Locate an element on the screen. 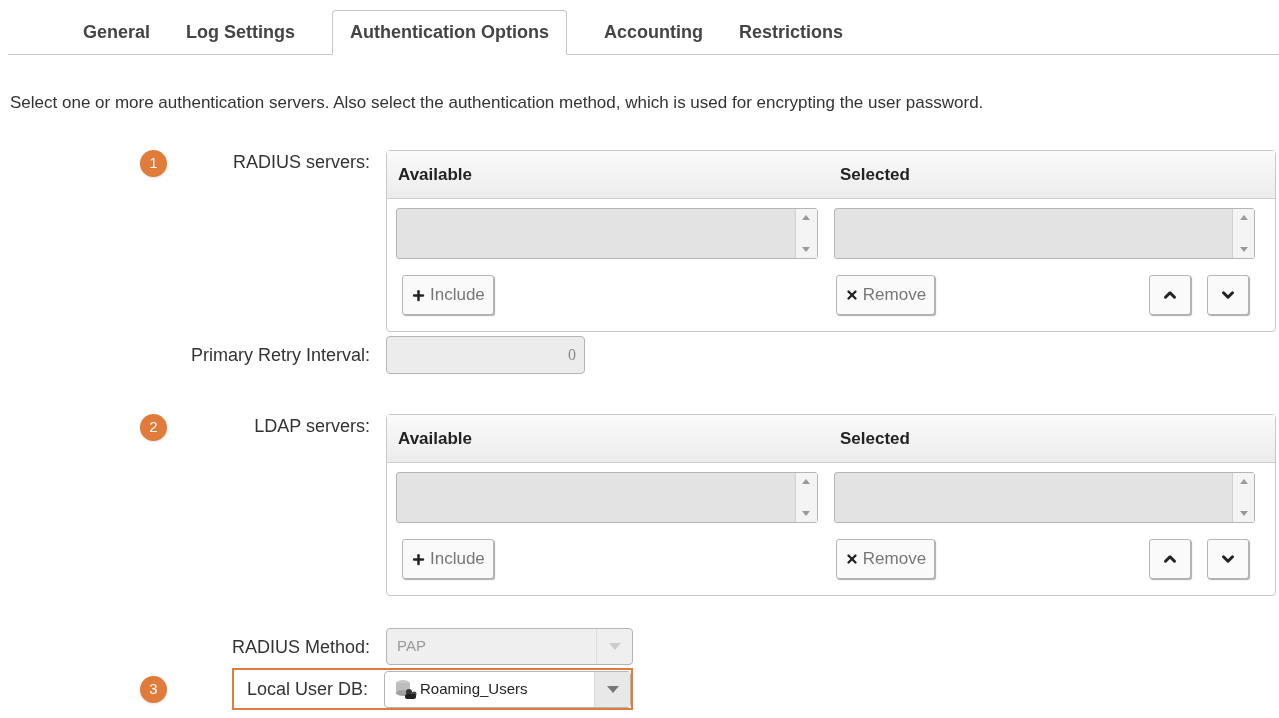 The image size is (1279, 718). tab: General is located at coordinates (117, 32).